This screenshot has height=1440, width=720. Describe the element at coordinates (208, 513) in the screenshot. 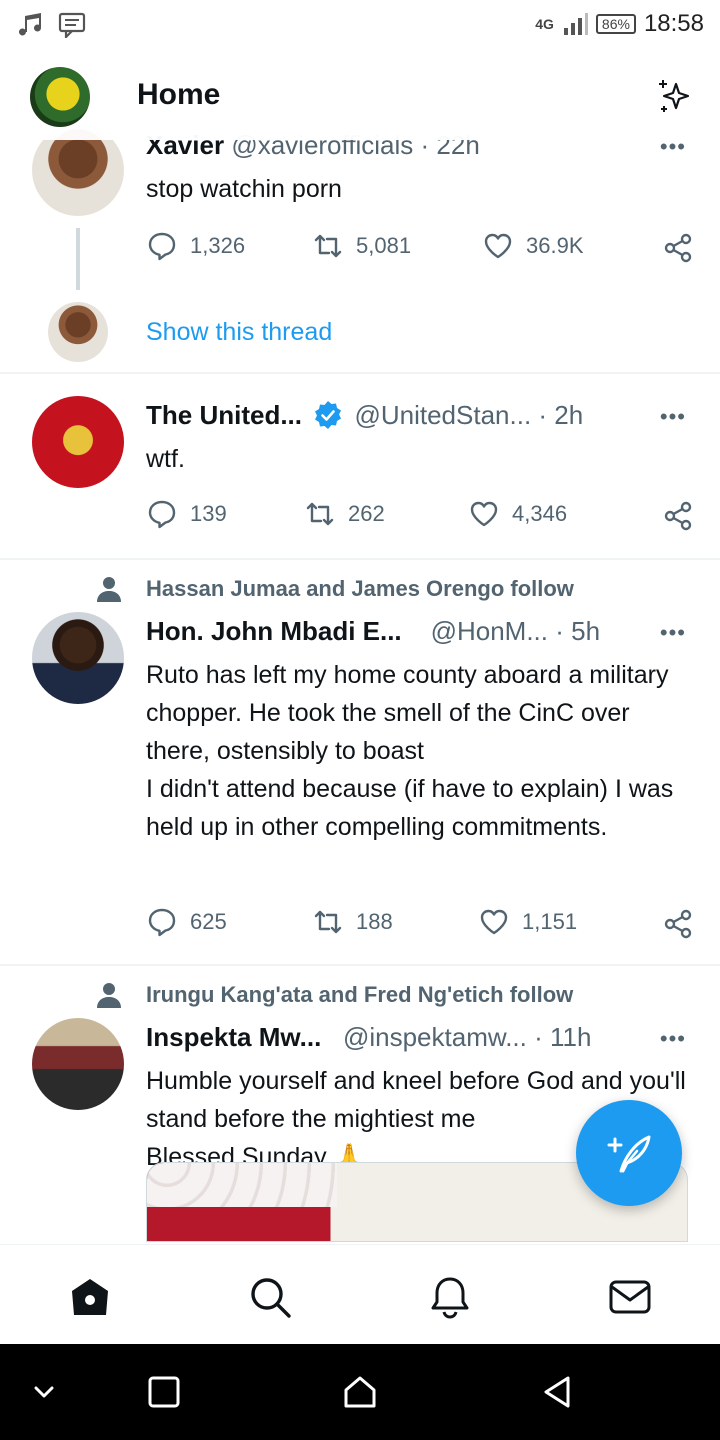

I see `reply-count: 139` at that location.